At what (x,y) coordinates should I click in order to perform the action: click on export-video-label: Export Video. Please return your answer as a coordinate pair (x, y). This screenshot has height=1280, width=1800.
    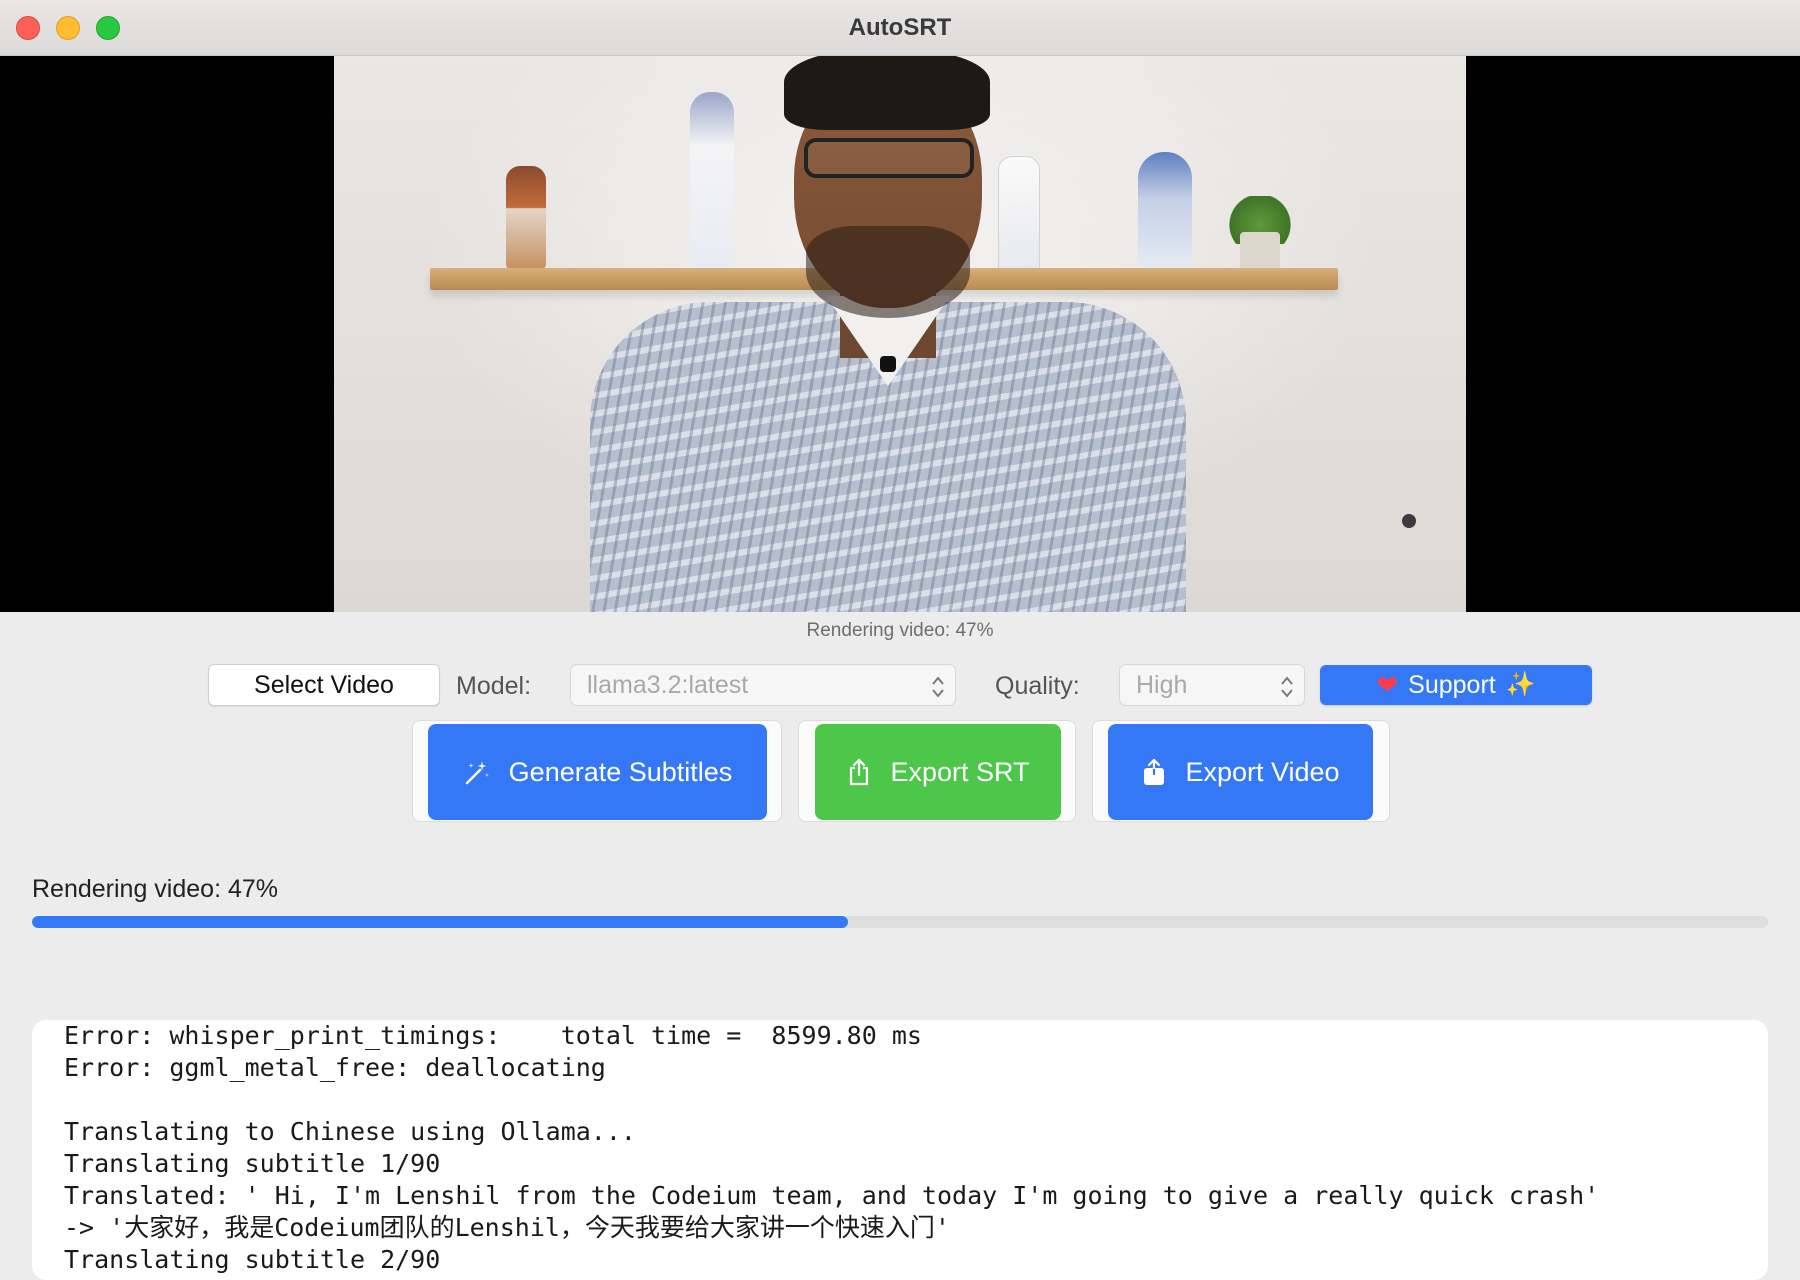
    Looking at the image, I should click on (1262, 771).